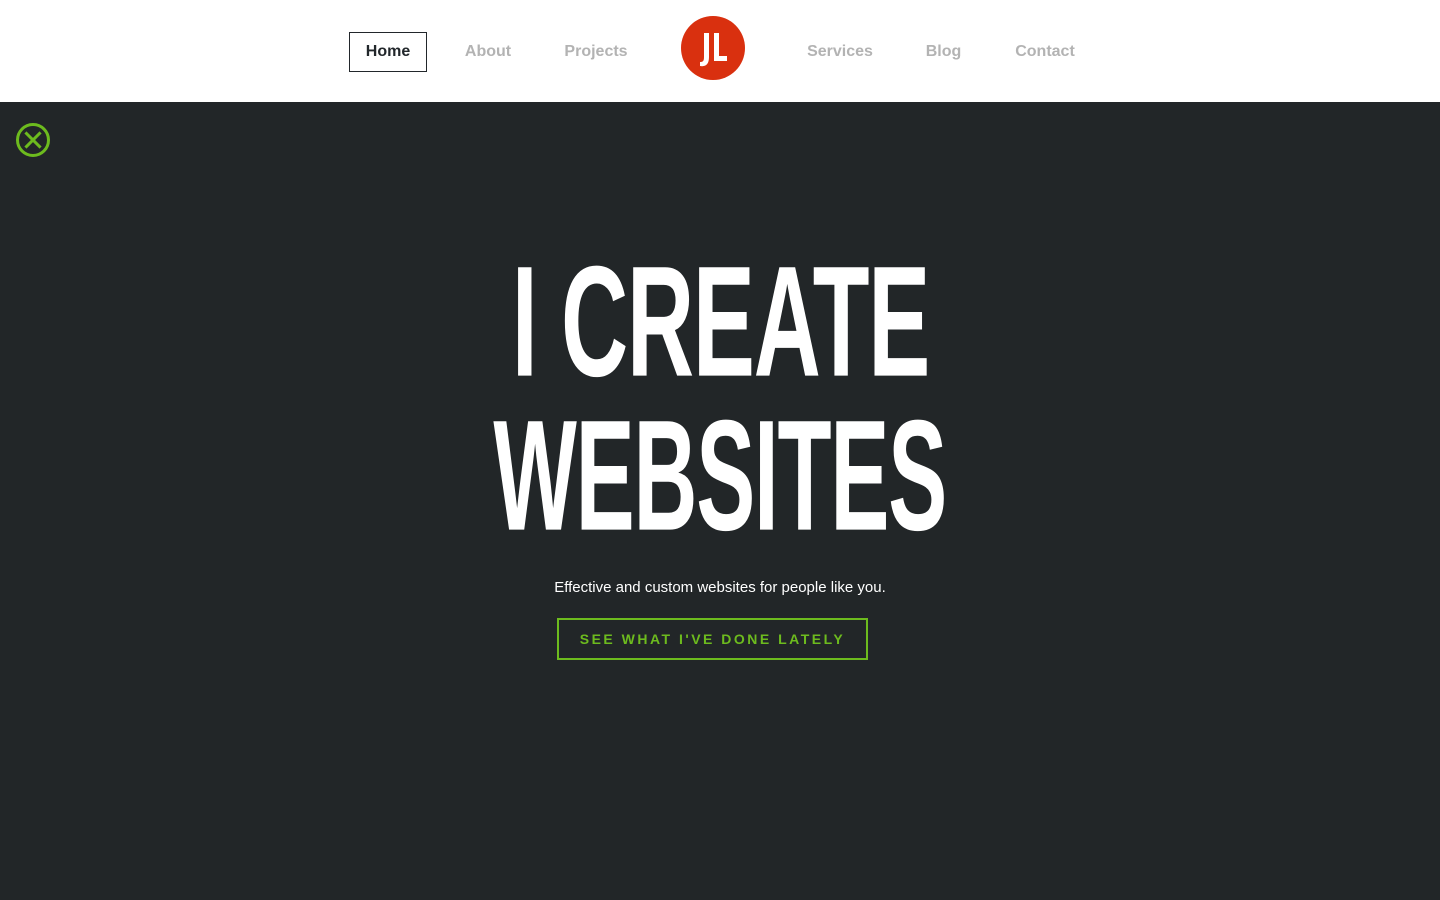 Image resolution: width=1440 pixels, height=900 pixels. What do you see at coordinates (840, 52) in the screenshot?
I see `nav-services-link: Services` at bounding box center [840, 52].